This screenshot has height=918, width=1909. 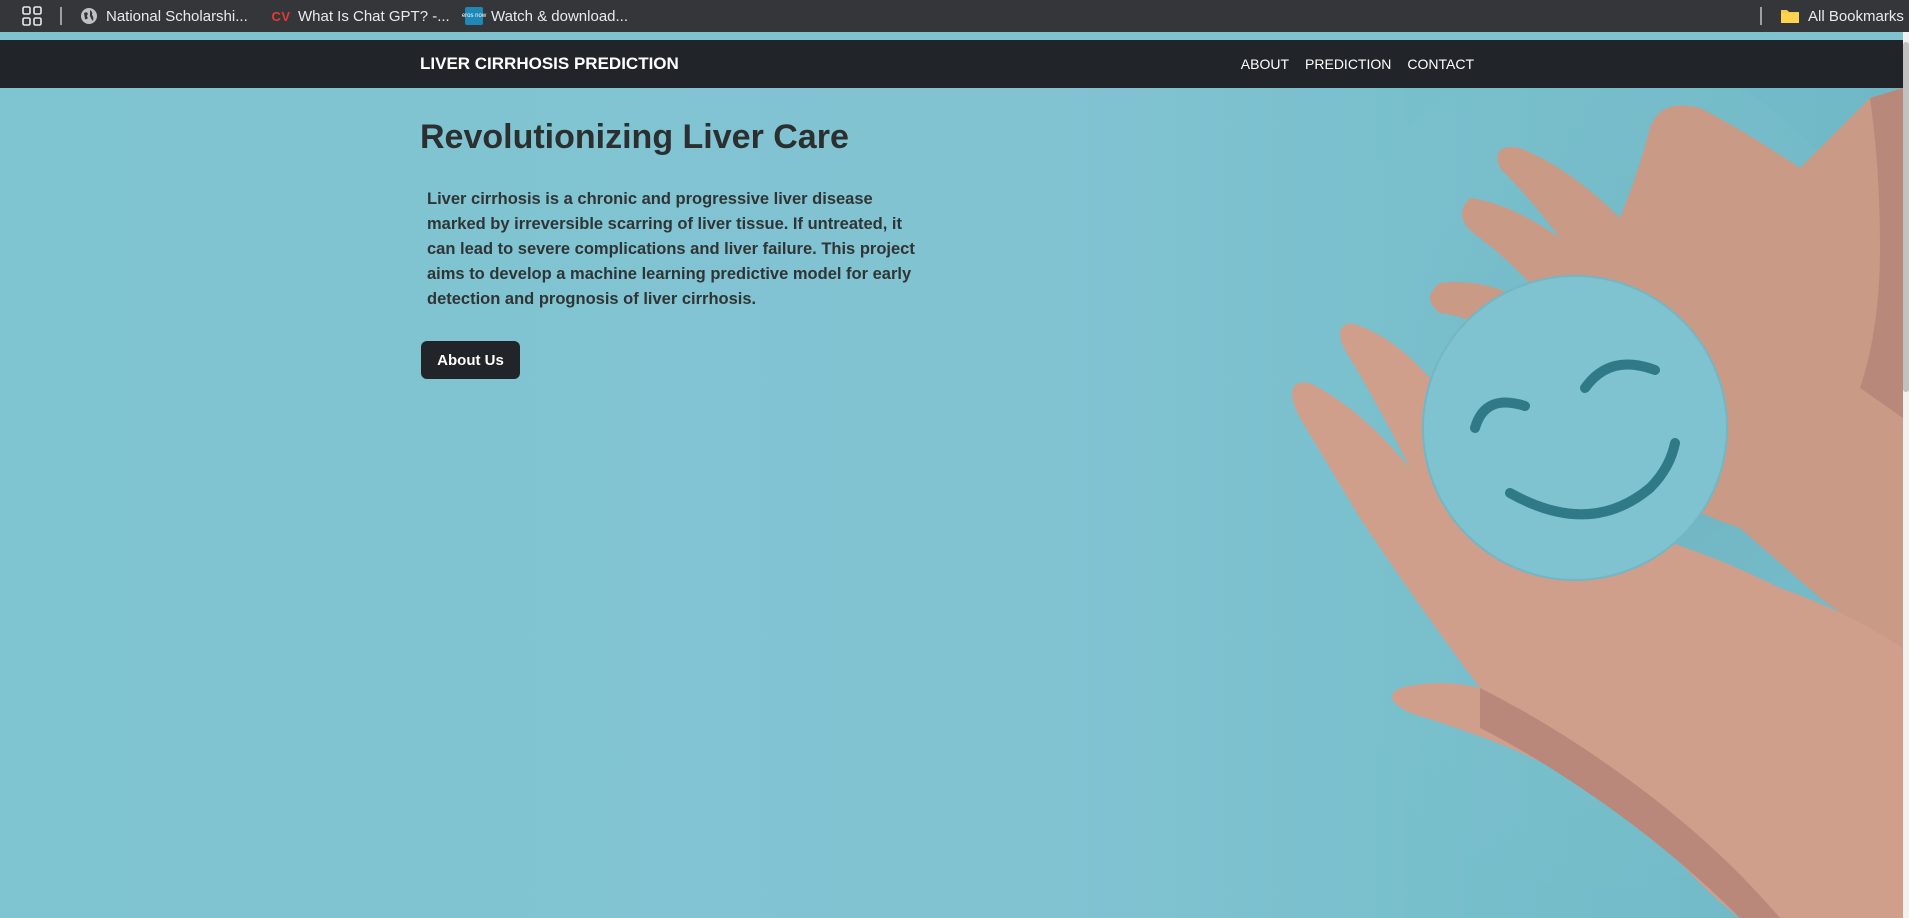 I want to click on eros-now-icon: eros now, so click(x=474, y=16).